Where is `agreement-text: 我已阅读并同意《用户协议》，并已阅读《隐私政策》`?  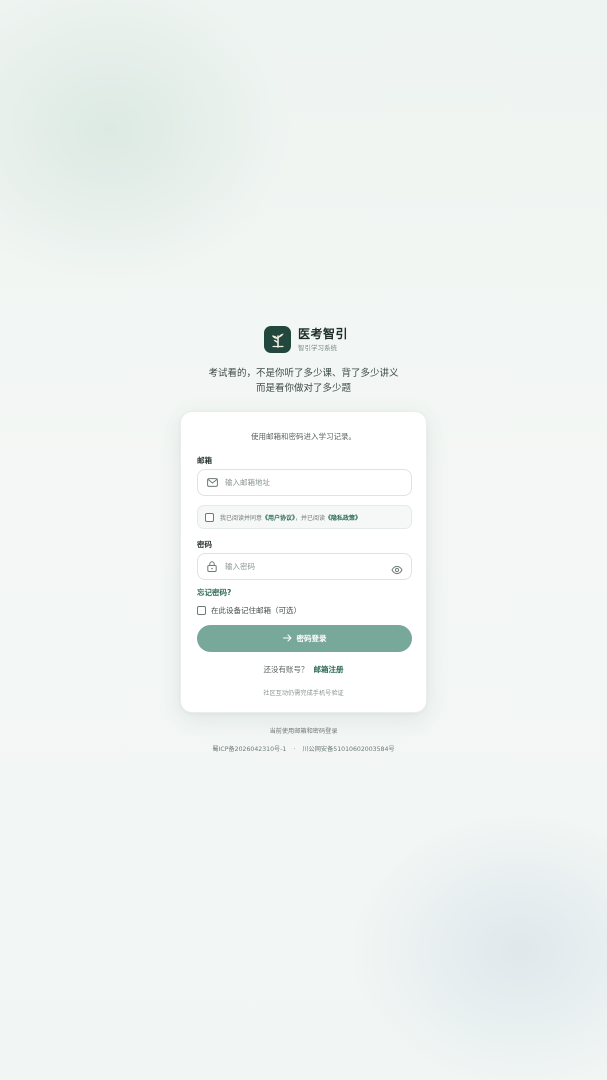
agreement-text: 我已阅读并同意《用户协议》，并已阅读《隐私政策》 is located at coordinates (290, 517).